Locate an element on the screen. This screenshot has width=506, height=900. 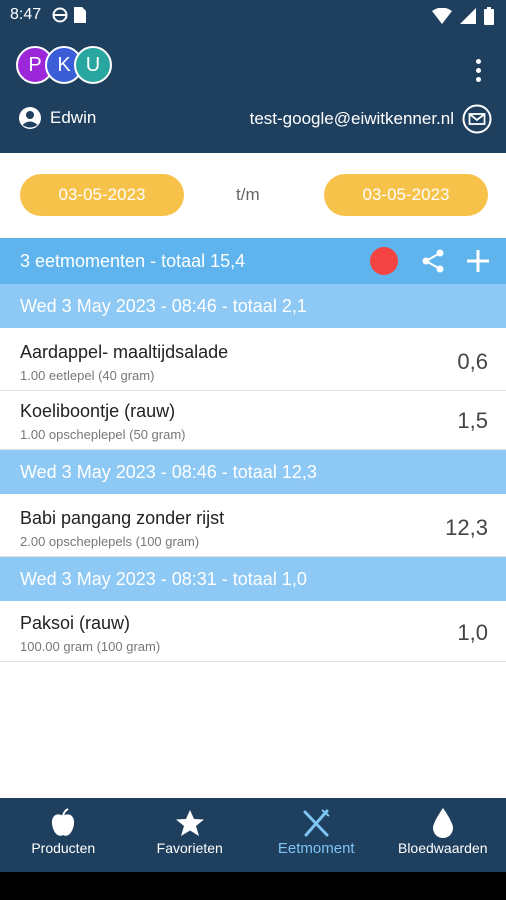
meal-group-title: Wed 3 May 2023 - 08:31 - totaal 1,0 is located at coordinates (163, 579).